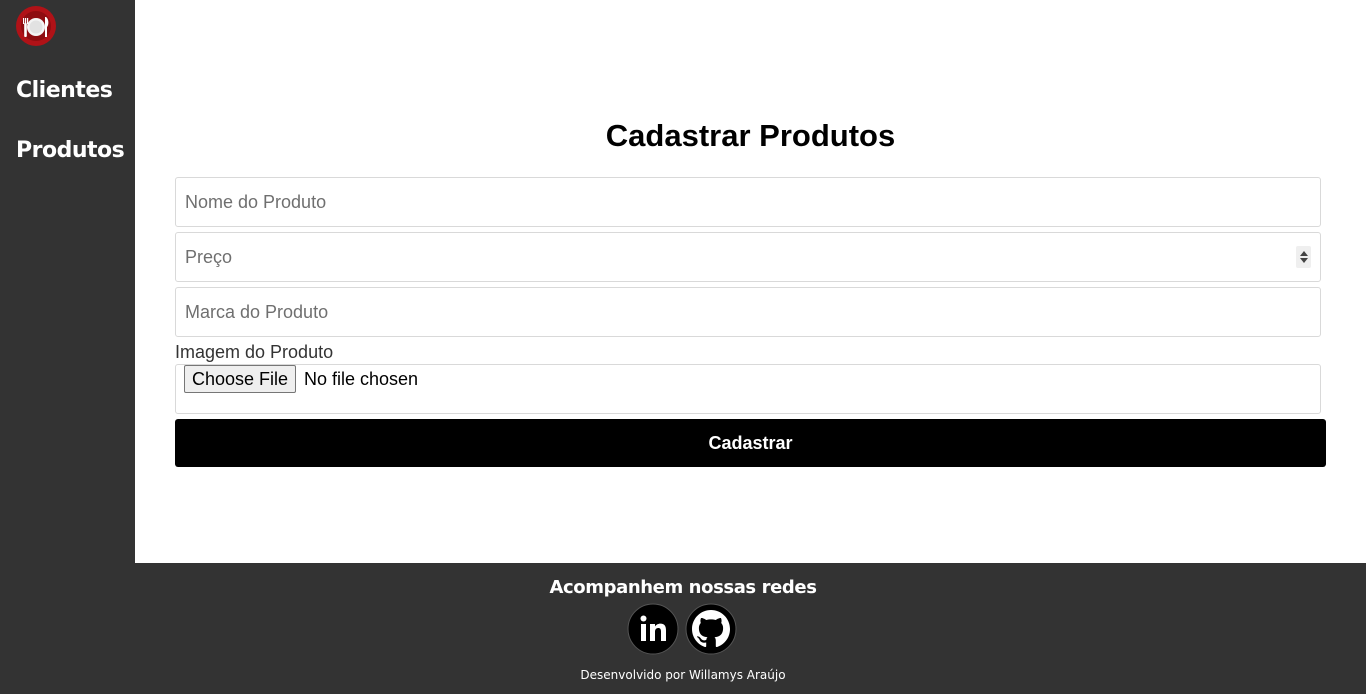 The image size is (1366, 694). What do you see at coordinates (748, 202) in the screenshot?
I see `product-name-input` at bounding box center [748, 202].